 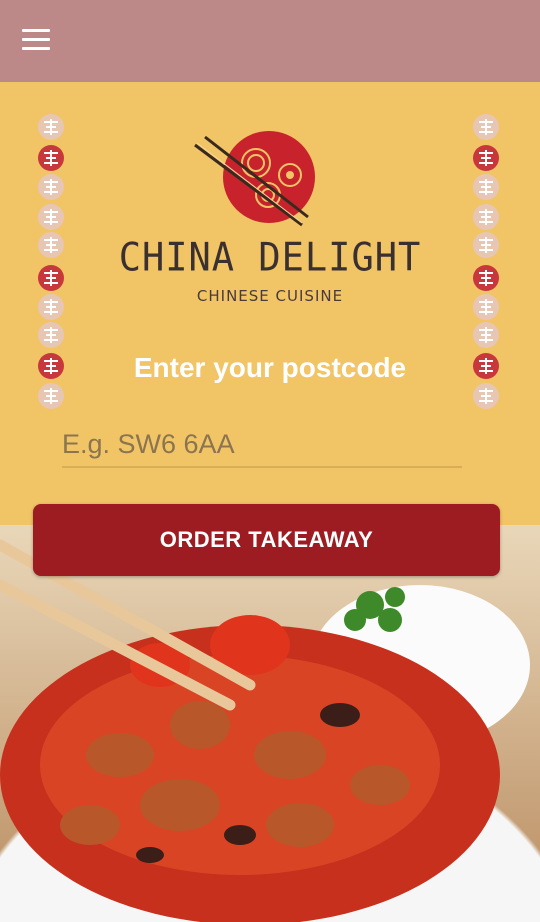 What do you see at coordinates (270, 41) in the screenshot?
I see `top-app-bar` at bounding box center [270, 41].